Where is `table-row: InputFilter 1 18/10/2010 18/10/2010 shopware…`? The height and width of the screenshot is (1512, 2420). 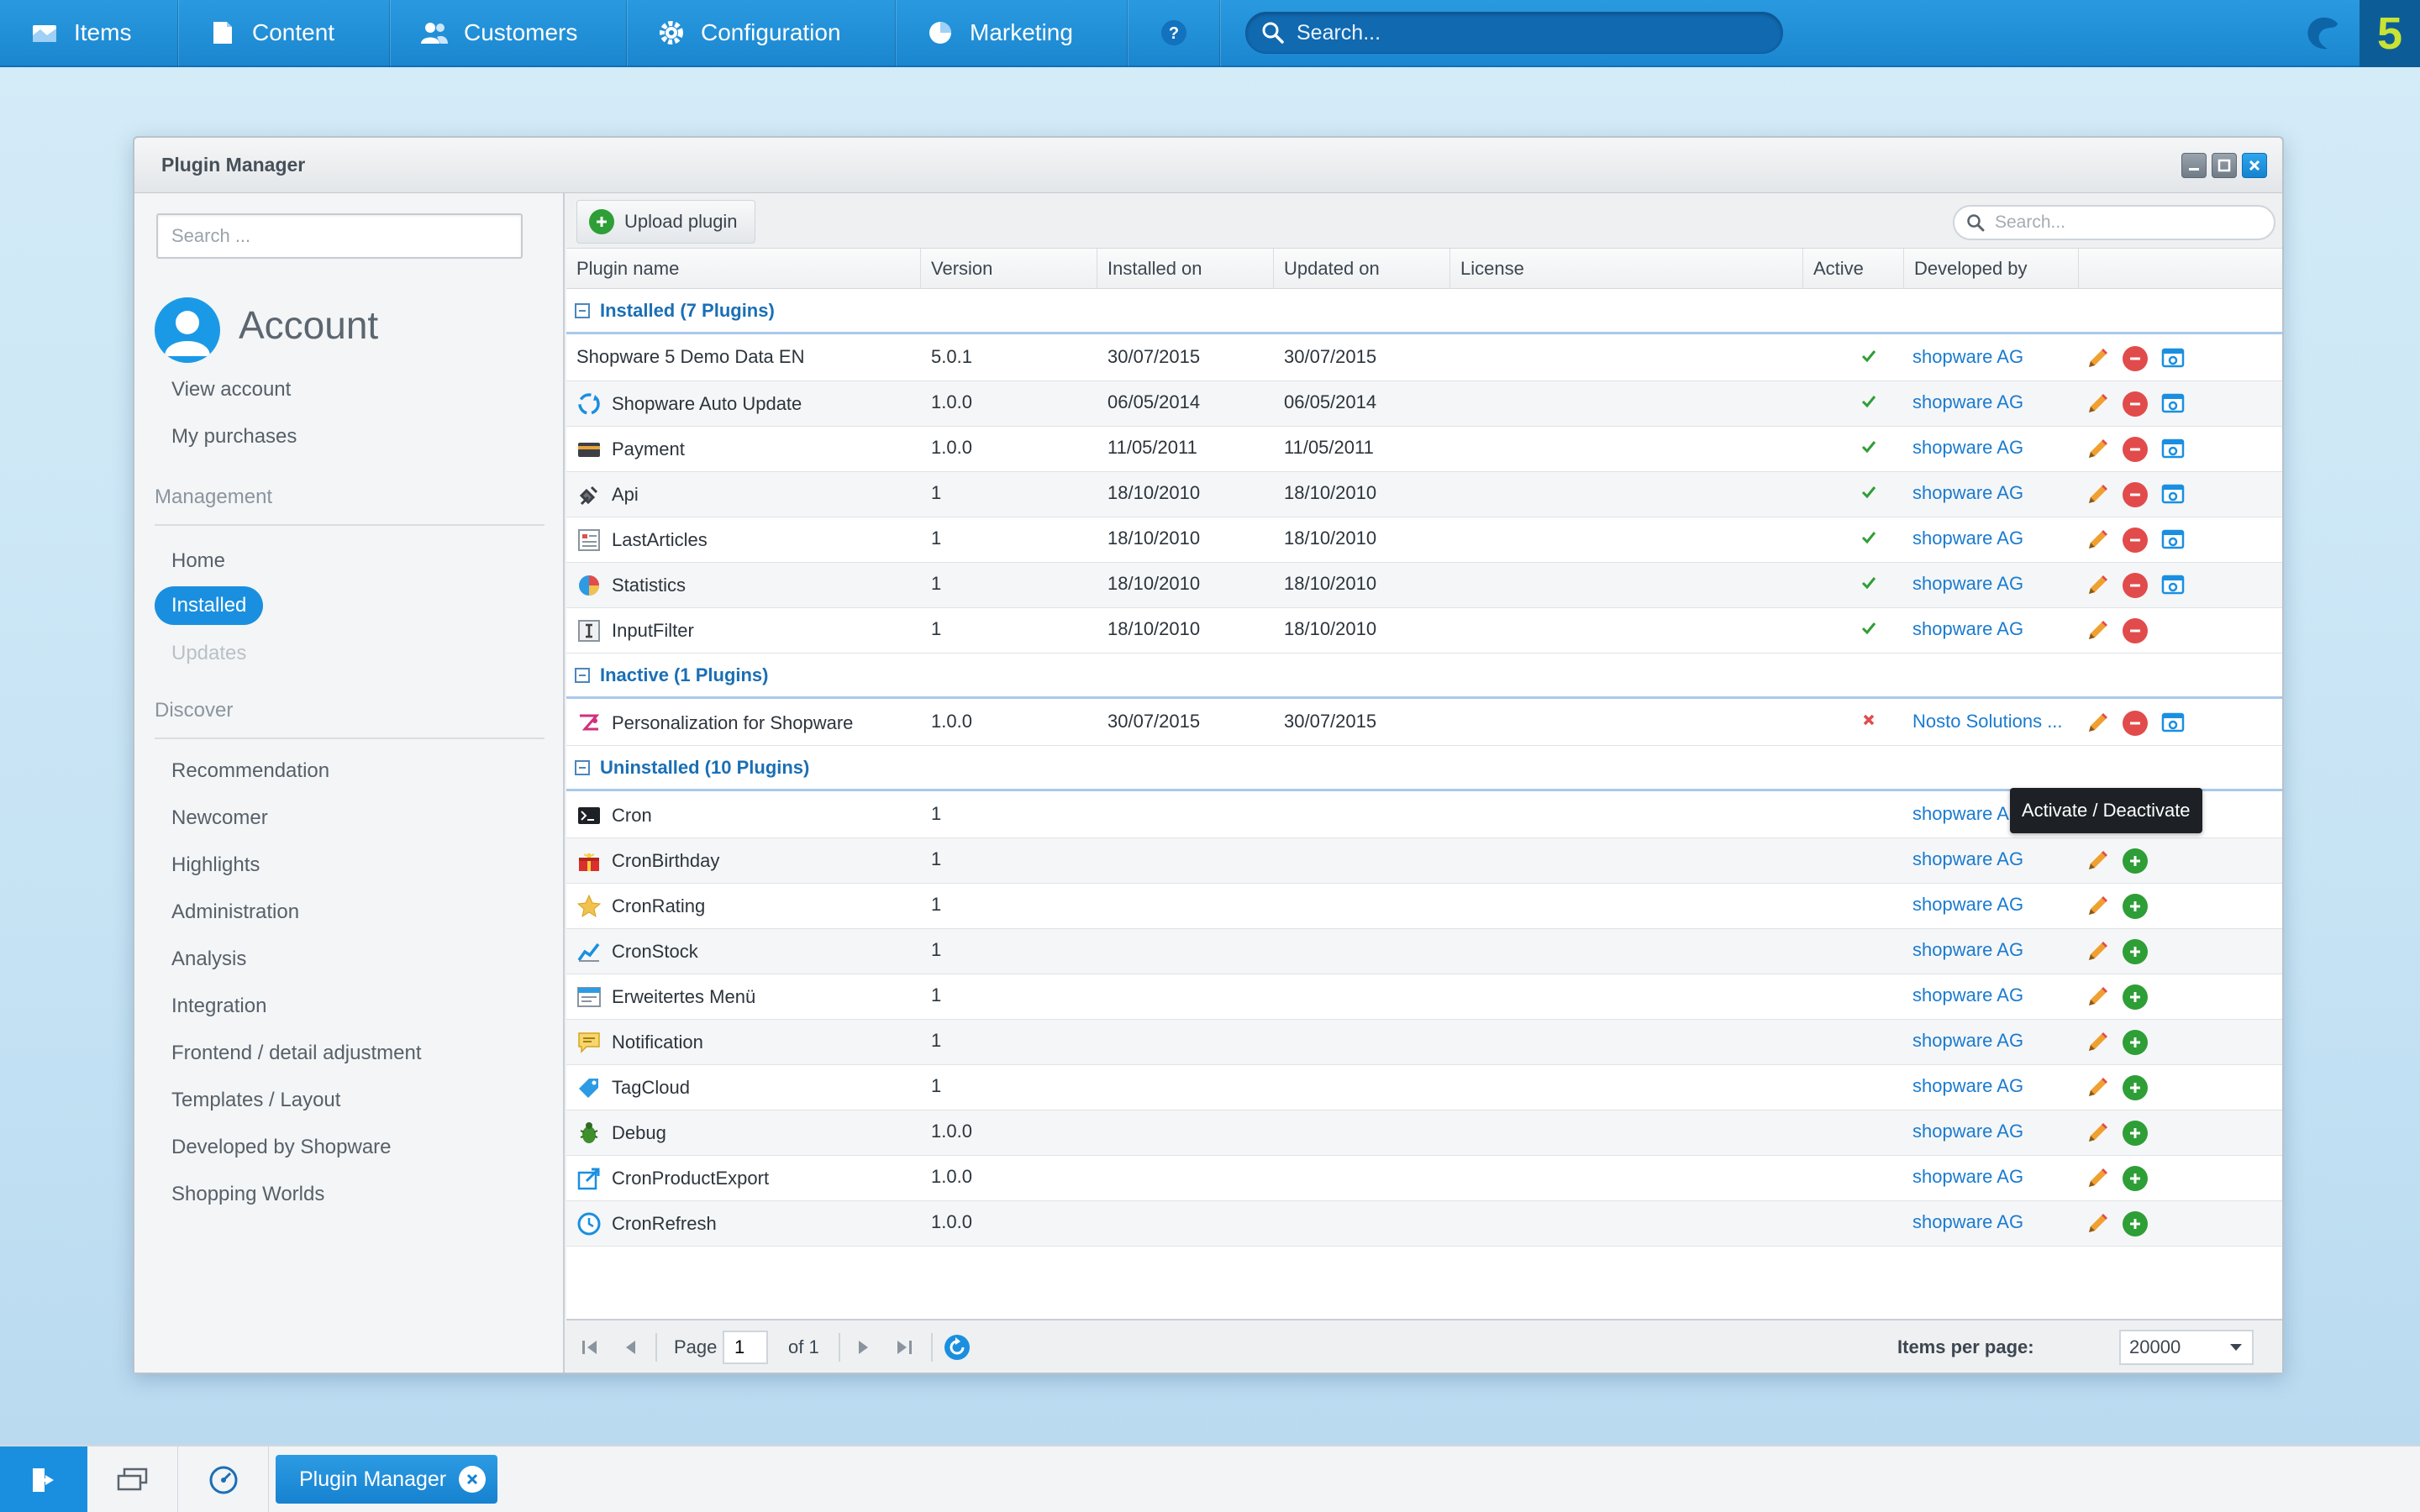
table-row: InputFilter 1 18/10/2010 18/10/2010 shopware… is located at coordinates (1424, 631).